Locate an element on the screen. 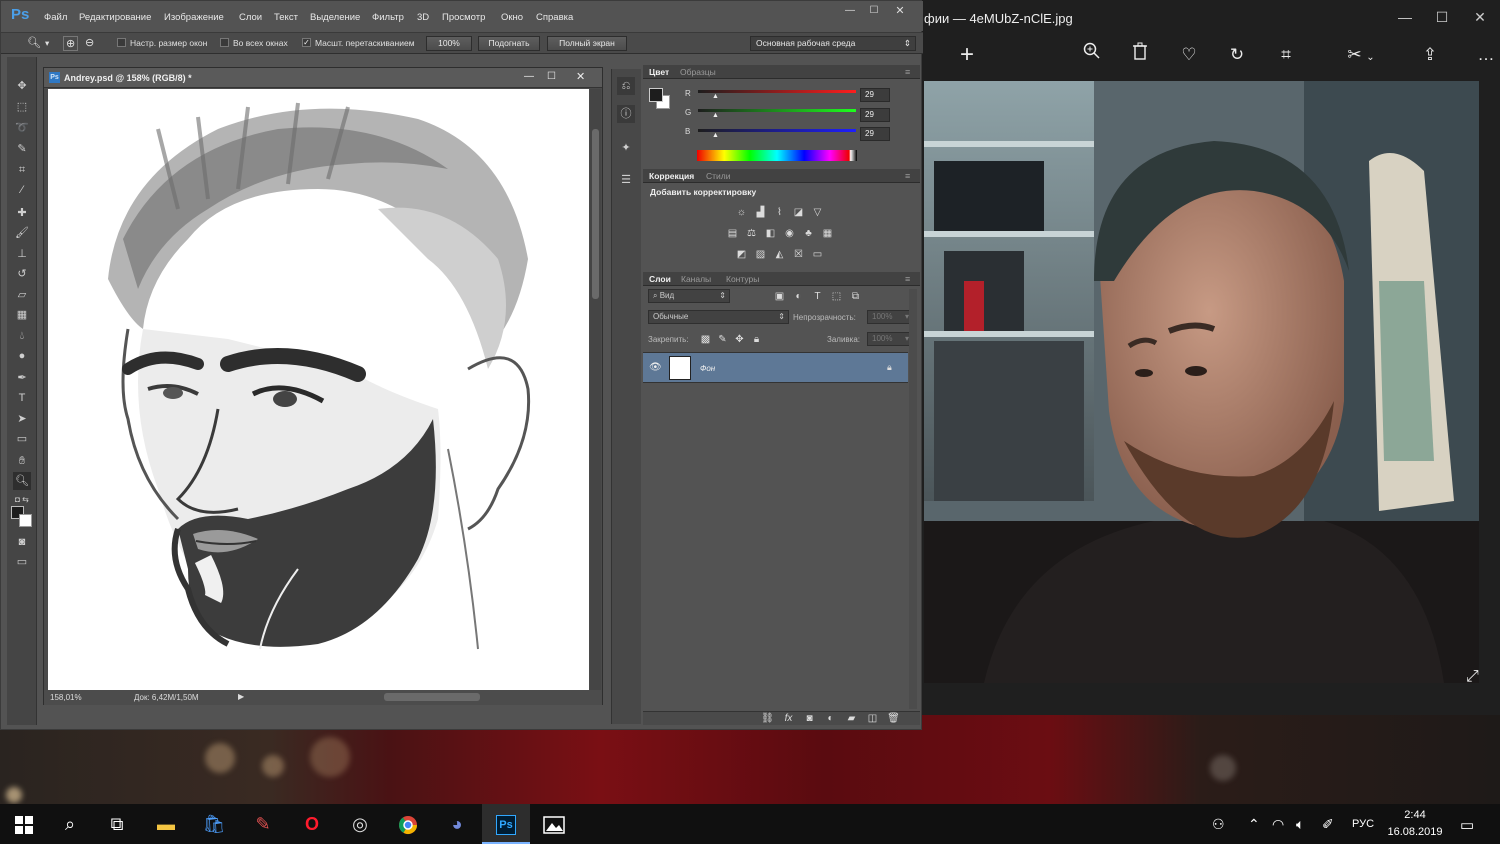  photoshop-taskbar-button: Ps is located at coordinates (506, 824).